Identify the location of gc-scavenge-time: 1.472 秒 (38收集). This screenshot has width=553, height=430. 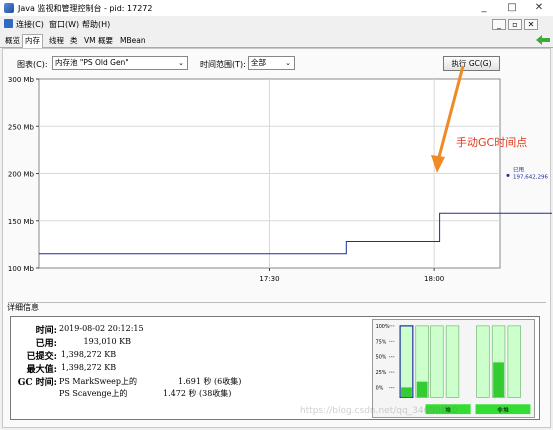
(197, 393).